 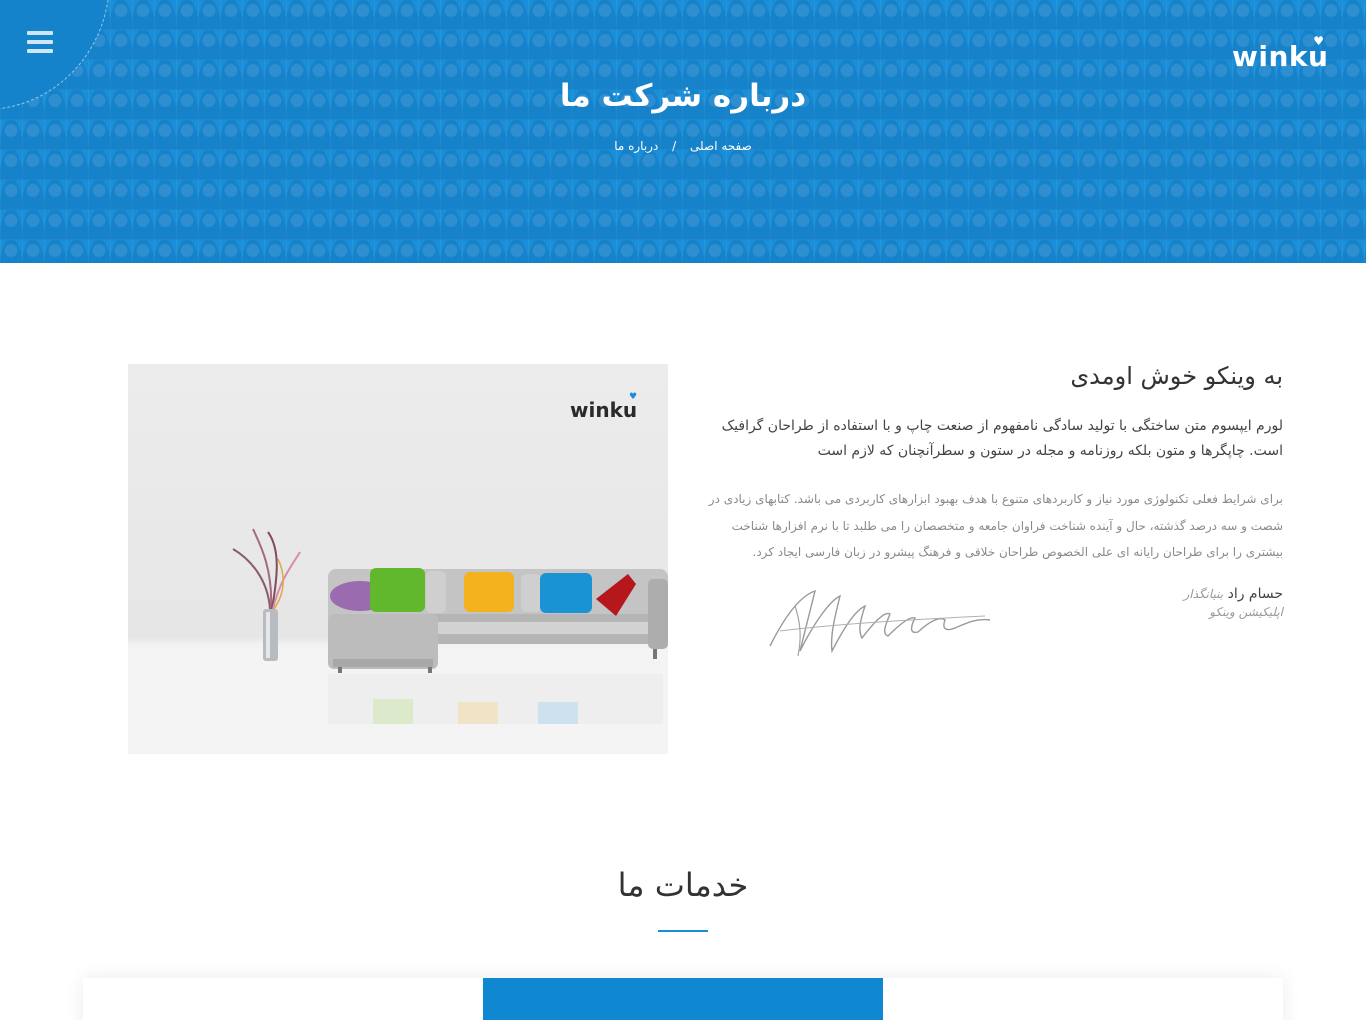 What do you see at coordinates (1176, 376) in the screenshot?
I see `about-heading: به وینکو خوش اومدی` at bounding box center [1176, 376].